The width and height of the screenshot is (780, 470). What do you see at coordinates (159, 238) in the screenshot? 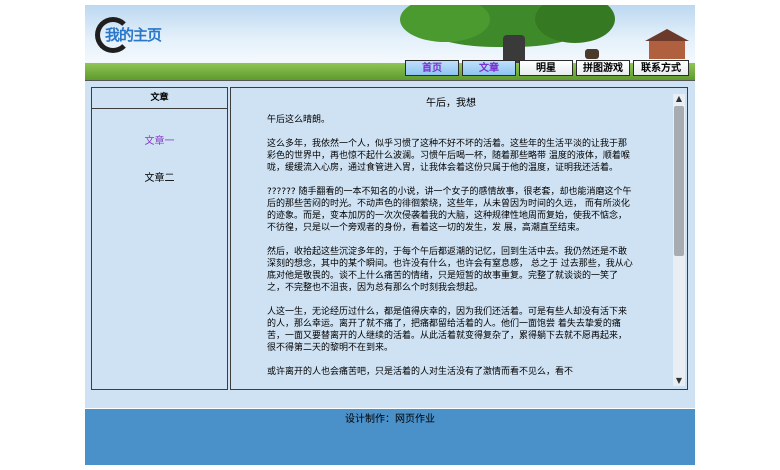
I see `sidebar: 文章 文章一 文章二` at bounding box center [159, 238].